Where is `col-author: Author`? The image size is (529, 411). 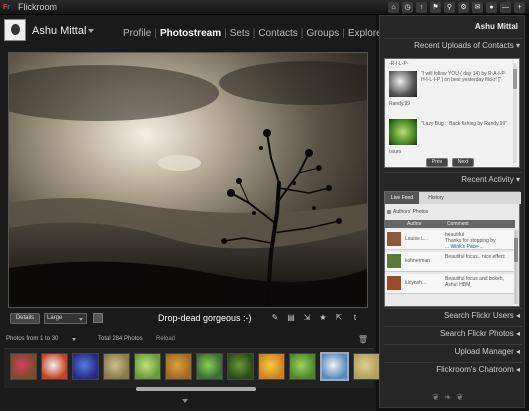 col-author: Author is located at coordinates (414, 224).